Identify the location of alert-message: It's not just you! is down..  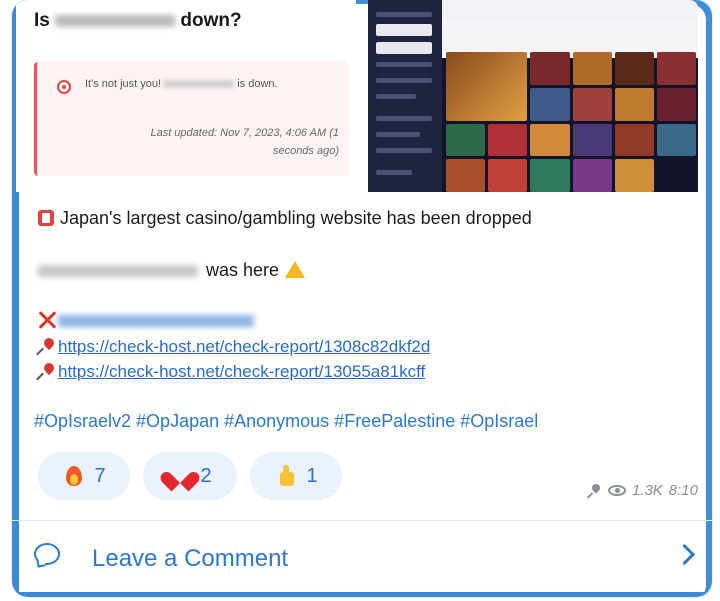
(181, 84).